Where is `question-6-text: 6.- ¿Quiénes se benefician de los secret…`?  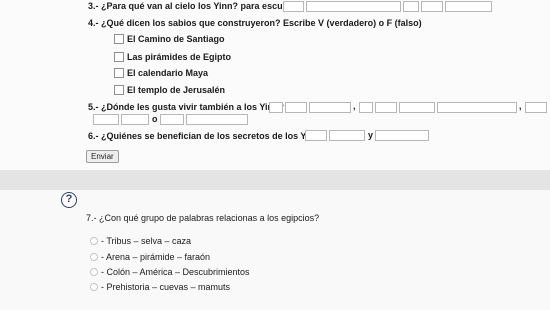 question-6-text: 6.- ¿Quiénes se benefician de los secret… is located at coordinates (207, 136).